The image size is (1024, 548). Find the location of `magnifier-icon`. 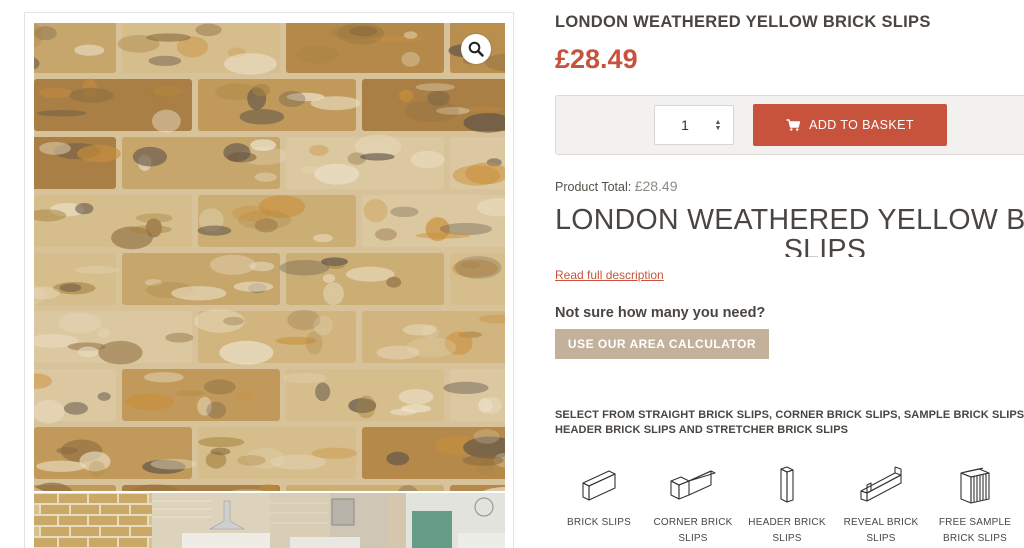

magnifier-icon is located at coordinates (476, 49).